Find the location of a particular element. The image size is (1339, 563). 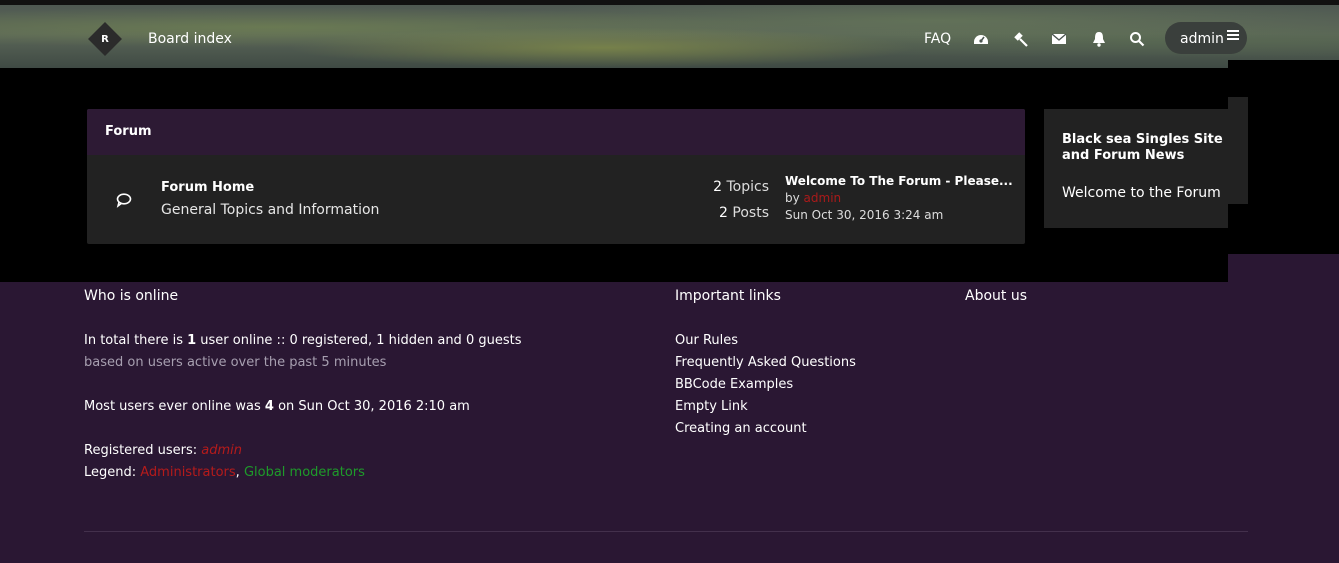

topics-count: 2 is located at coordinates (718, 187).